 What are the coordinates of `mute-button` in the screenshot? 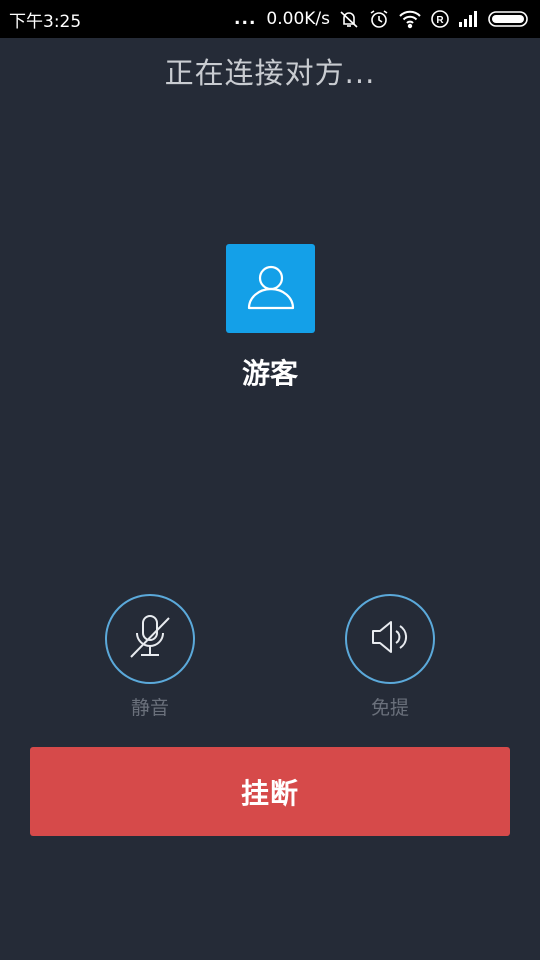 It's located at (150, 639).